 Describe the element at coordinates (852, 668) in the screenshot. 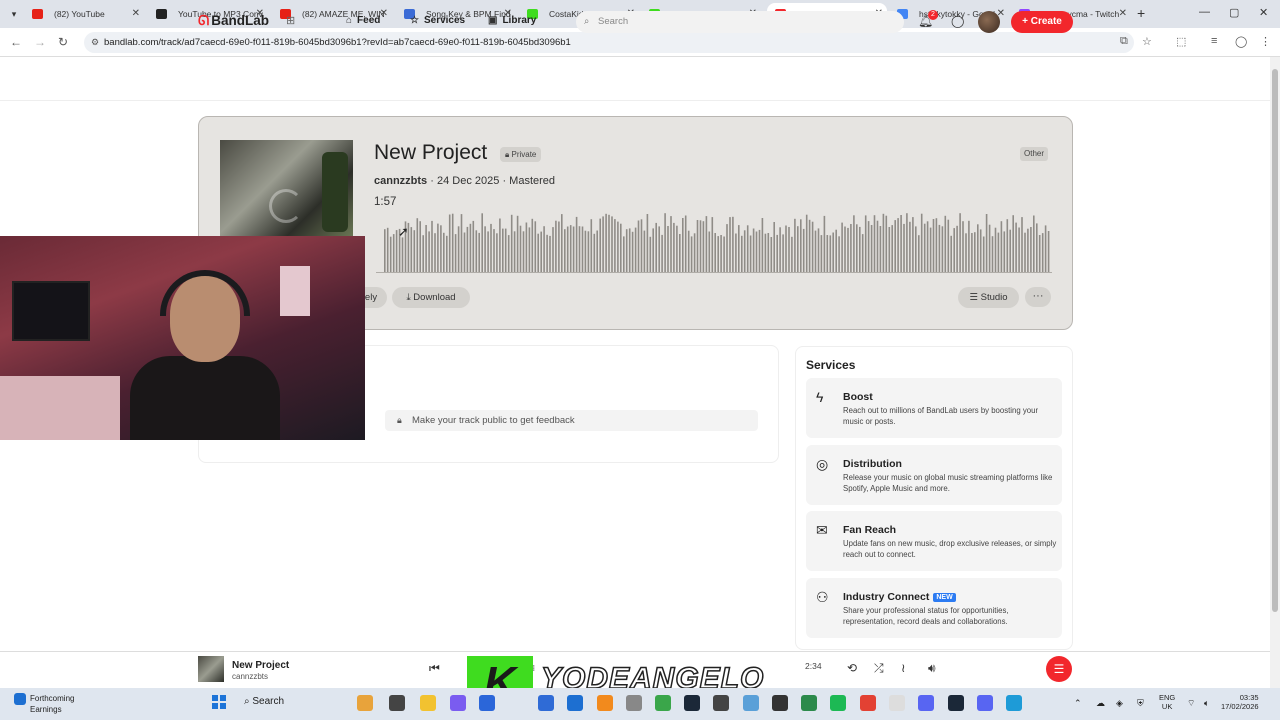

I see `repeat-icon: ⟲` at that location.